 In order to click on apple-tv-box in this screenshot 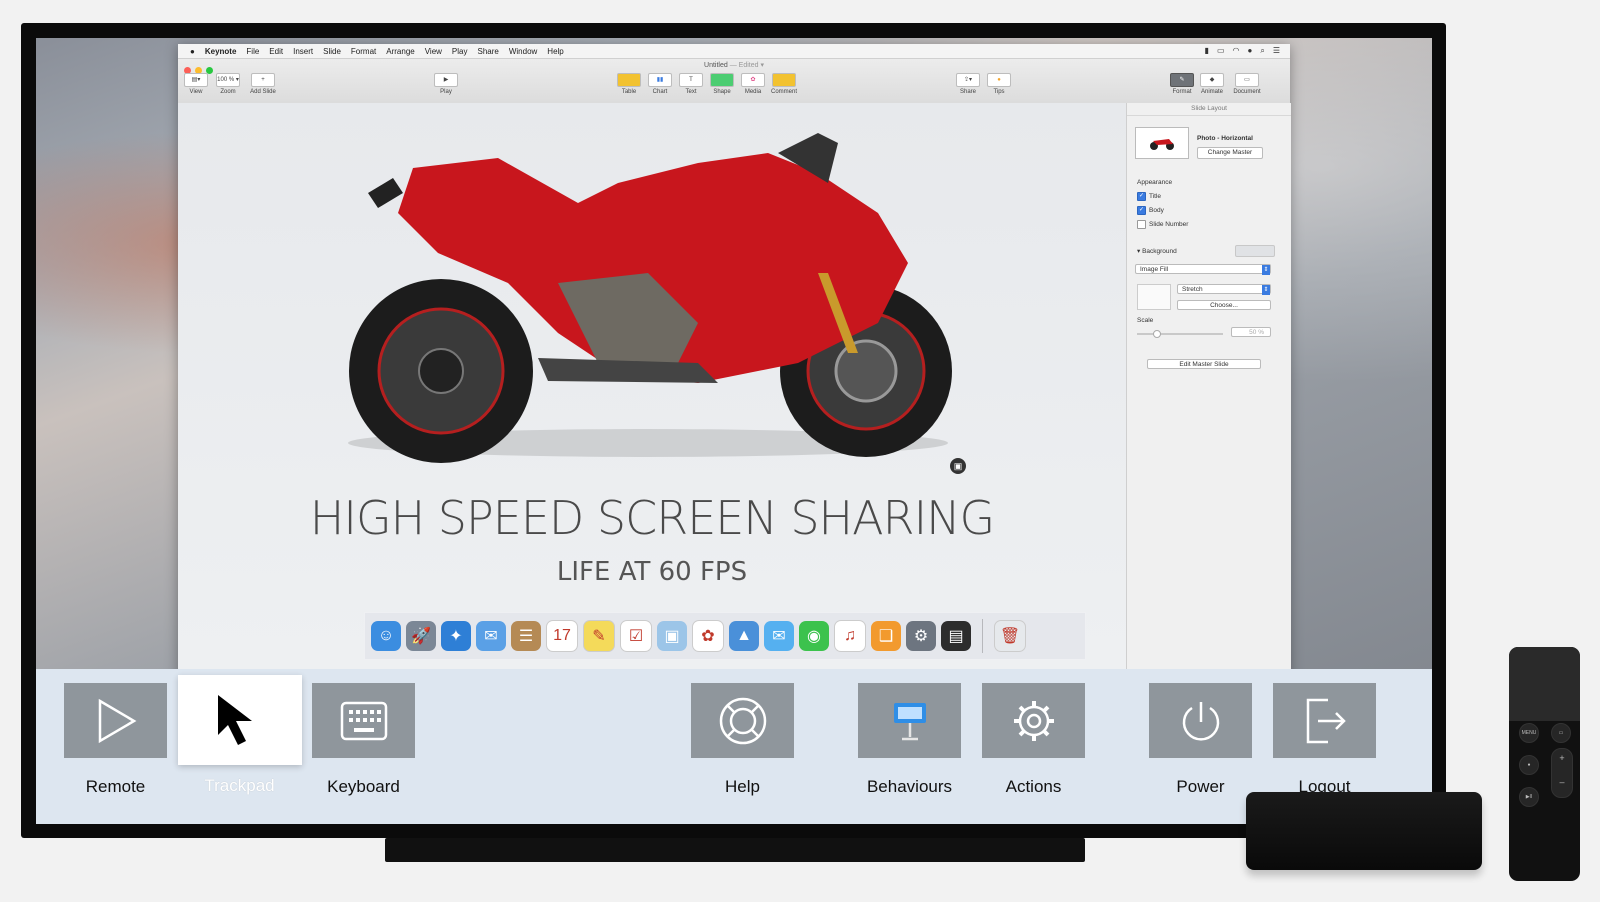, I will do `click(1364, 831)`.